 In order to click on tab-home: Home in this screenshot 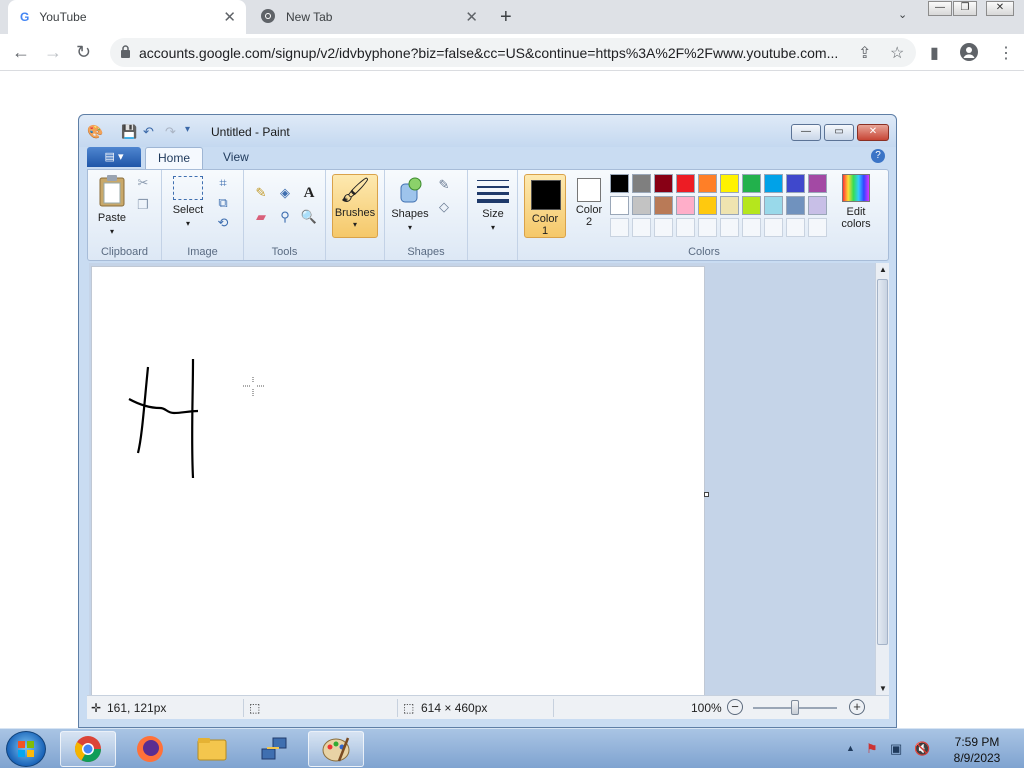, I will do `click(174, 158)`.